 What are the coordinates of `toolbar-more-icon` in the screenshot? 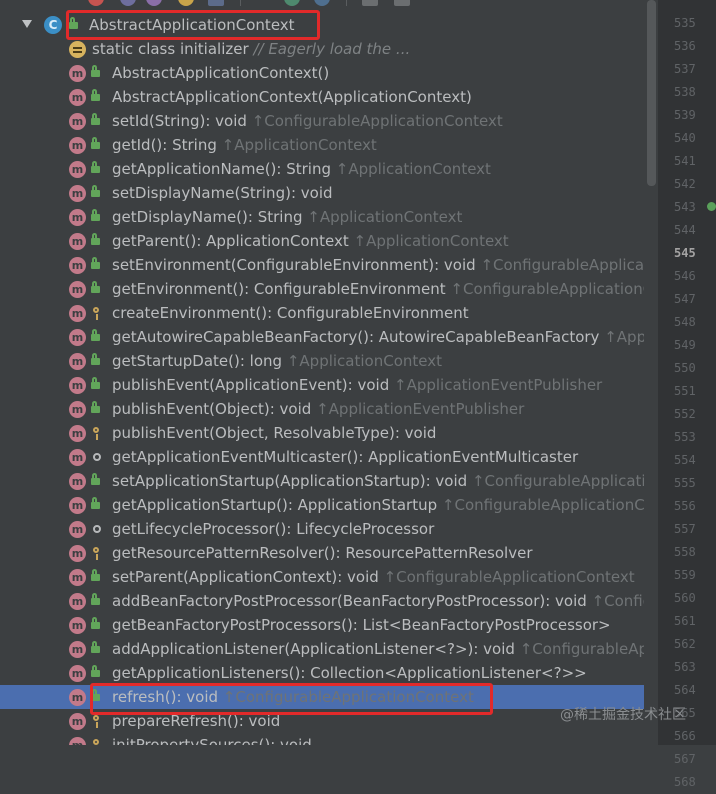 It's located at (402, 3).